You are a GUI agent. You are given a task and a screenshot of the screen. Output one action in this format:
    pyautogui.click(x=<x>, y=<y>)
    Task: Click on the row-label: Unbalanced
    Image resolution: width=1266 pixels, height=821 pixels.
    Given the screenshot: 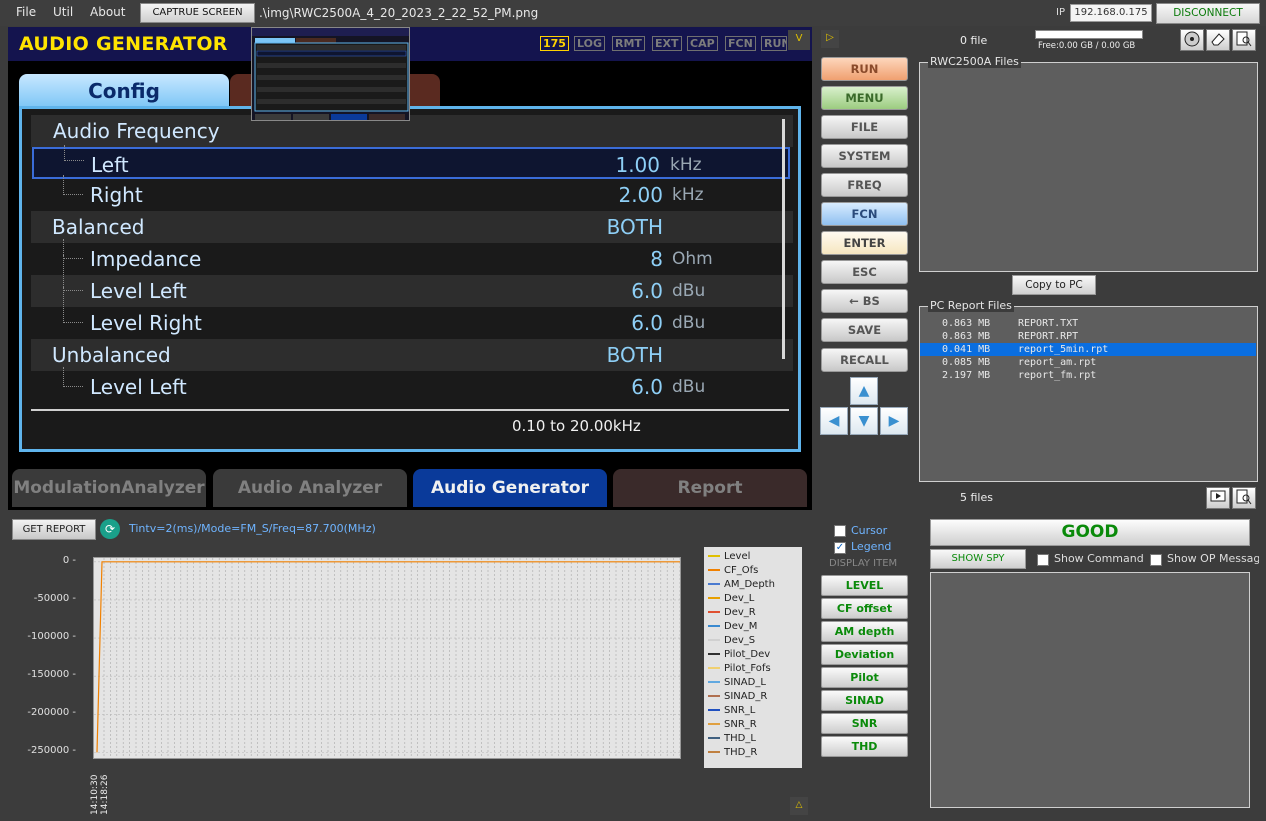 What is the action you would take?
    pyautogui.click(x=111, y=355)
    